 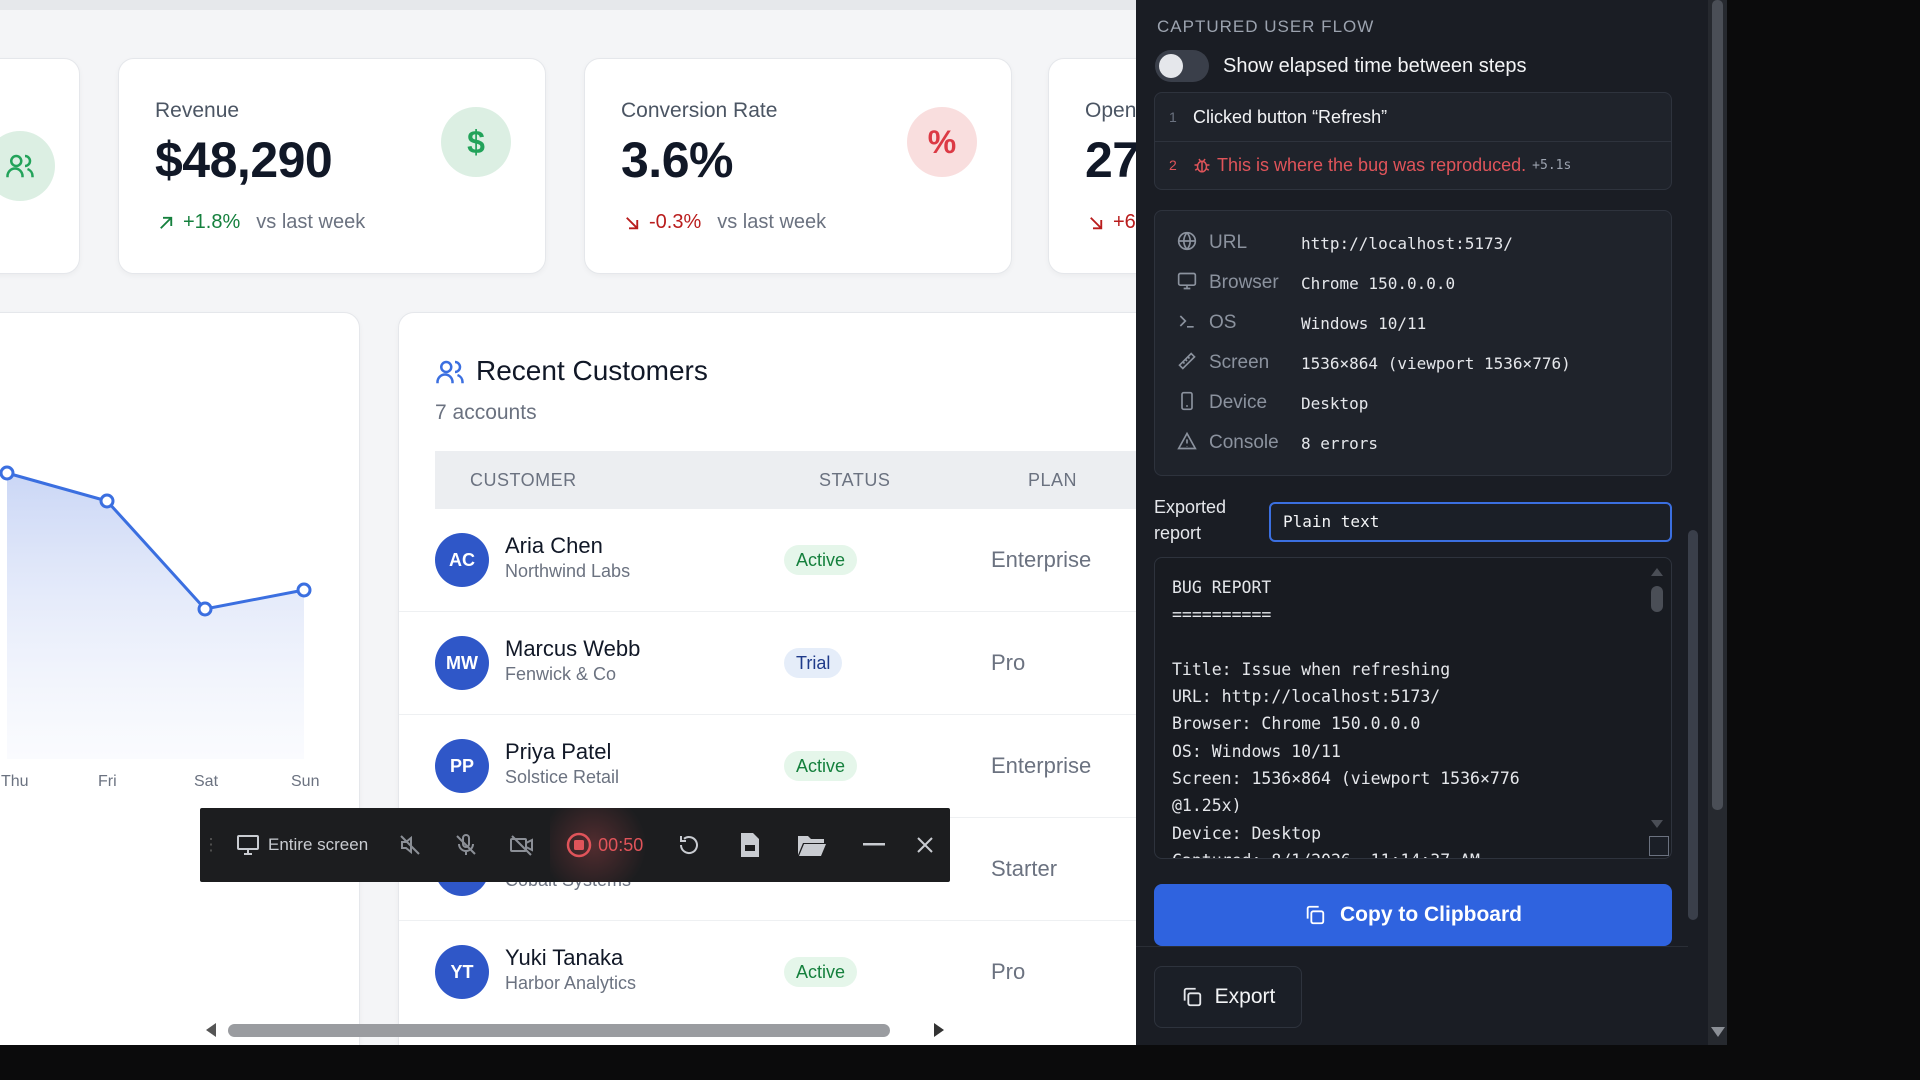 I want to click on recording-timer: 00:50, so click(x=621, y=844).